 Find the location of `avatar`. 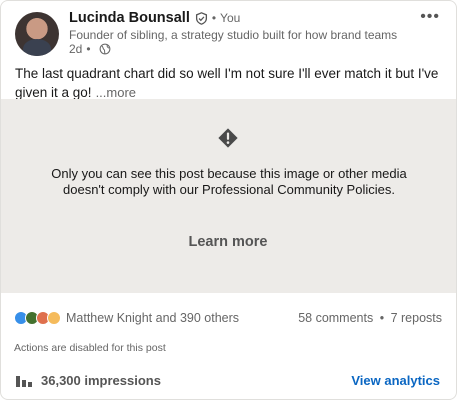

avatar is located at coordinates (37, 34).